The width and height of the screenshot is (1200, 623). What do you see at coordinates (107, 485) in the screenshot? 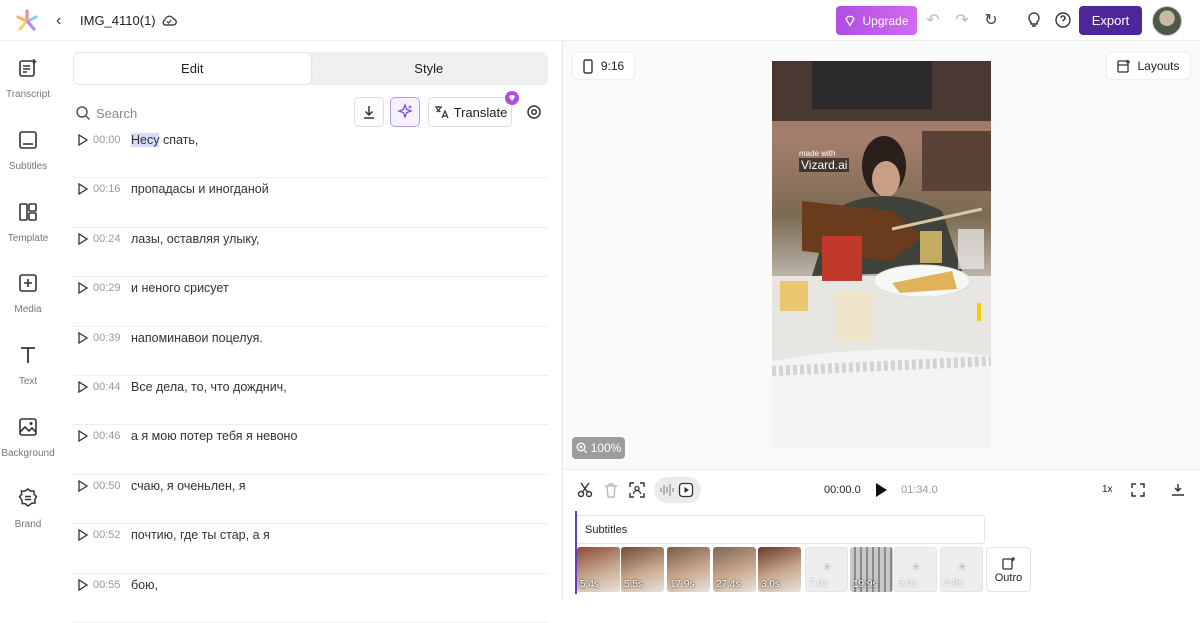
I see `segment-timestamp: 00:50` at bounding box center [107, 485].